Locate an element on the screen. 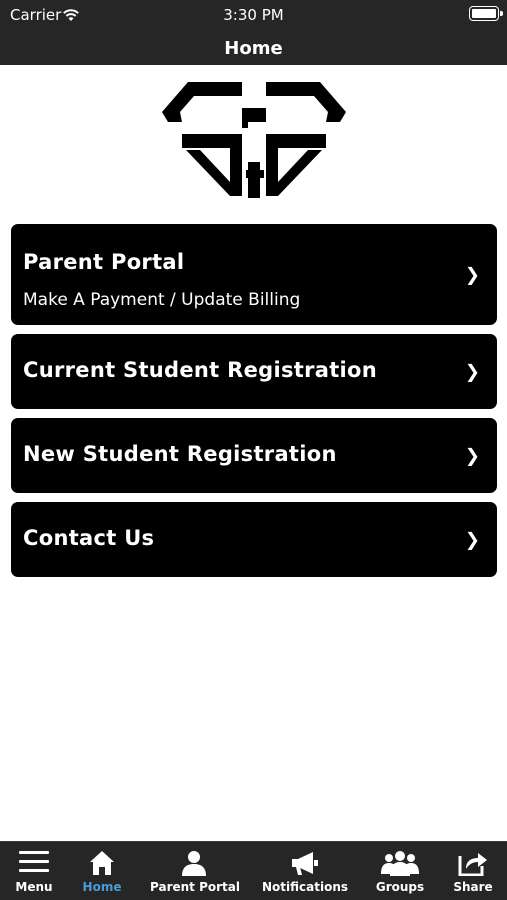  tab-share: Share is located at coordinates (473, 871).